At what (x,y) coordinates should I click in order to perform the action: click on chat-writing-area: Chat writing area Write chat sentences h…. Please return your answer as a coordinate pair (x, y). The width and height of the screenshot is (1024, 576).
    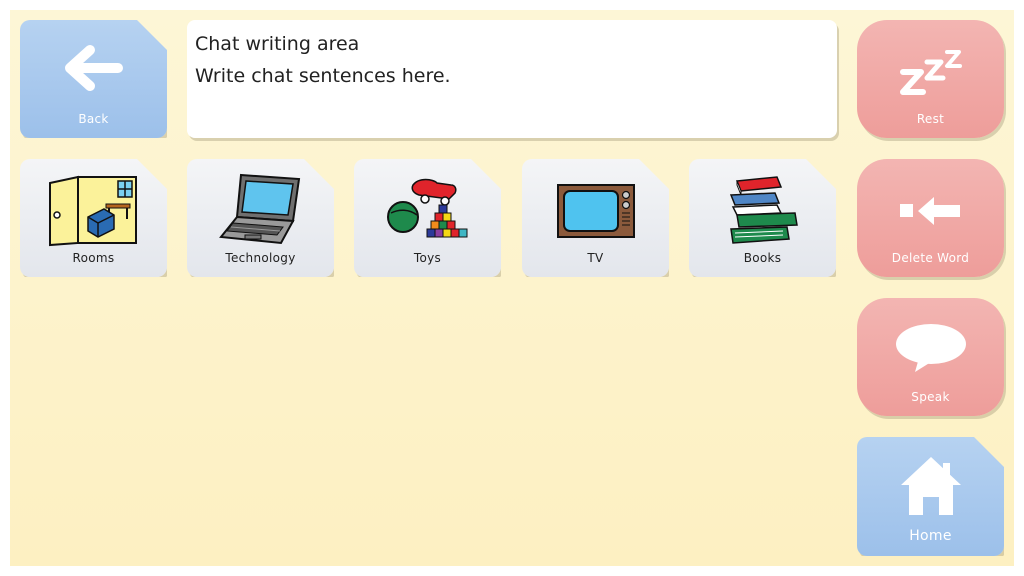
    Looking at the image, I should click on (512, 79).